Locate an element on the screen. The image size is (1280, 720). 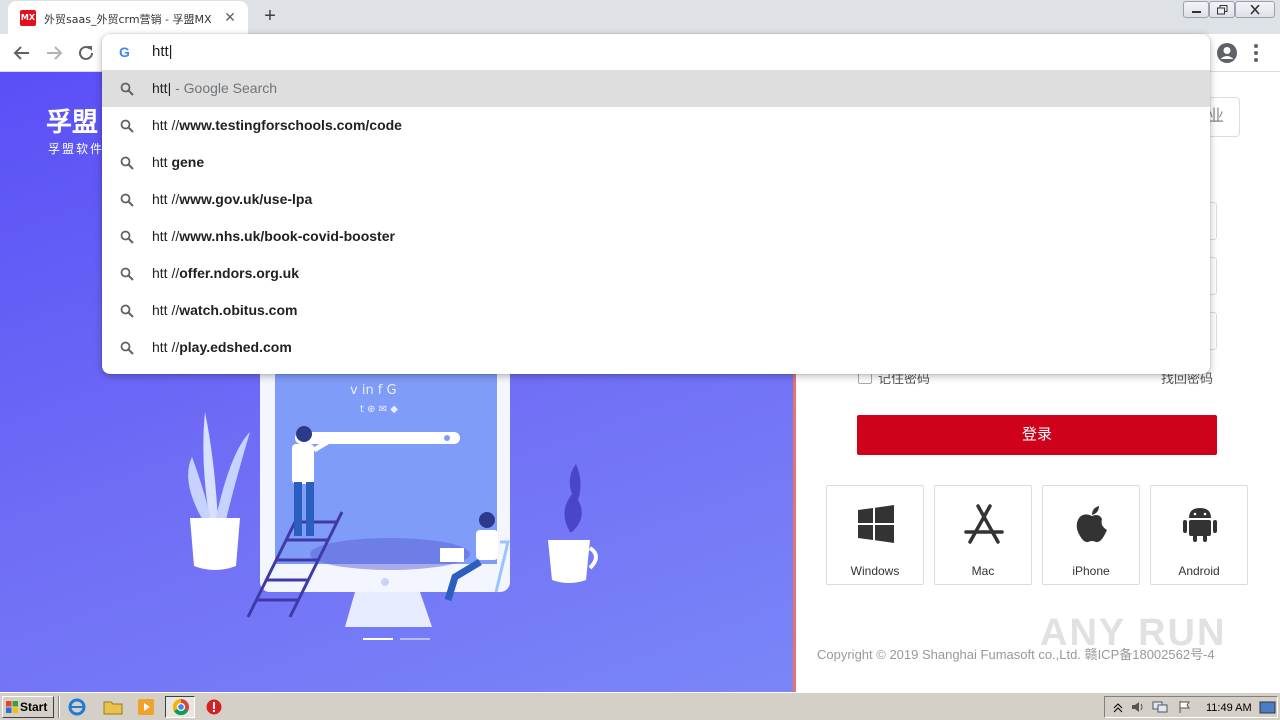
tab-strip: MX 外贸saas_外贸crm营销 - 孚盟MX ✕ + is located at coordinates (640, 17).